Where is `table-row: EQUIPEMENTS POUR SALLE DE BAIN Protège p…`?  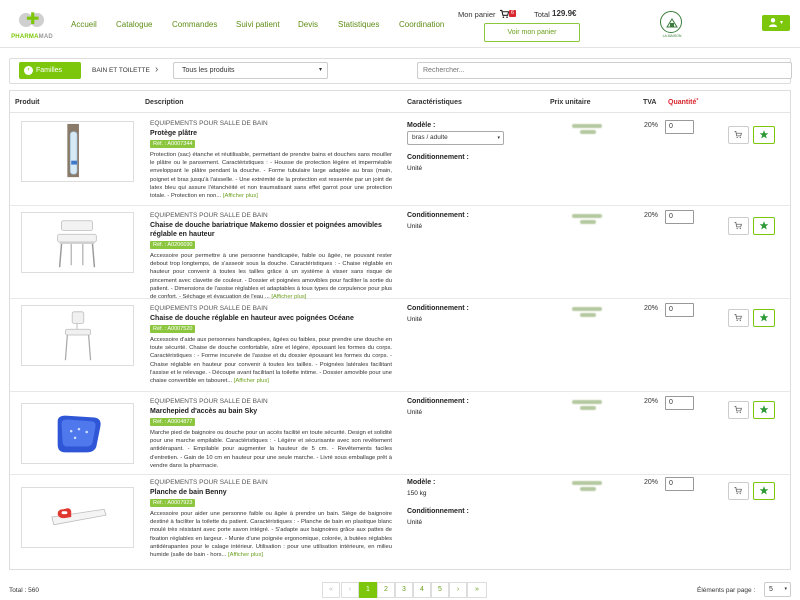 table-row: EQUIPEMENTS POUR SALLE DE BAIN Protège p… is located at coordinates (400, 160).